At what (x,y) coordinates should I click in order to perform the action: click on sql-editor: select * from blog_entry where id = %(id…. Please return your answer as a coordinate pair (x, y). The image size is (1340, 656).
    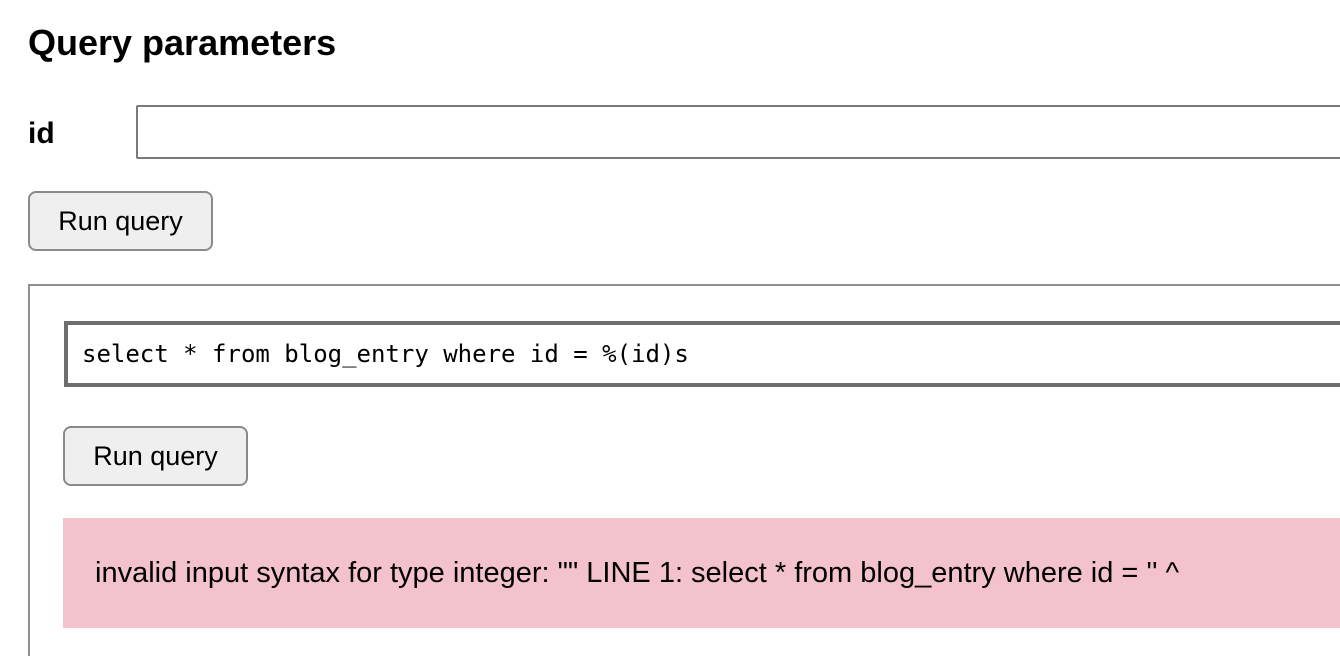
    Looking at the image, I should click on (702, 354).